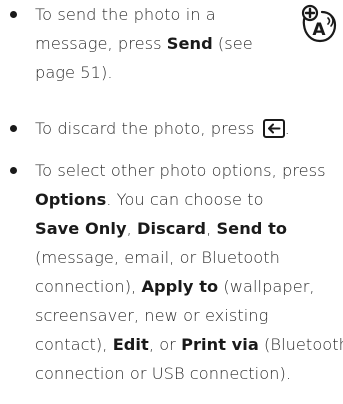 The height and width of the screenshot is (404, 343). I want to click on key-term: Apply to, so click(180, 286).